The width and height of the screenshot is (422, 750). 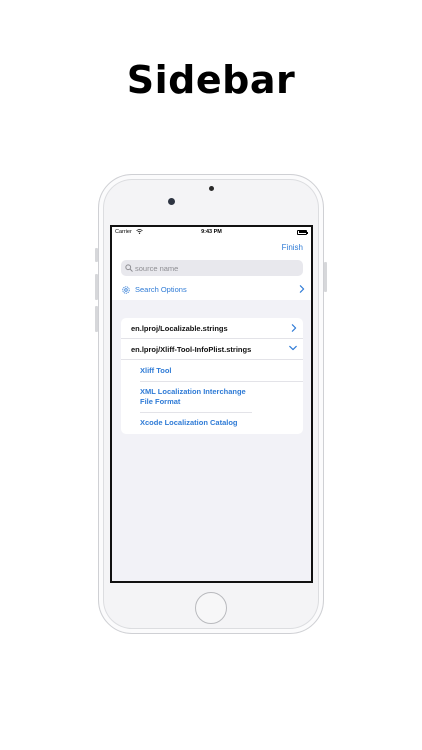 I want to click on file-row-infoplist: en.lproj/Xliff-Tool-InfoPlist.strings, so click(x=212, y=349).